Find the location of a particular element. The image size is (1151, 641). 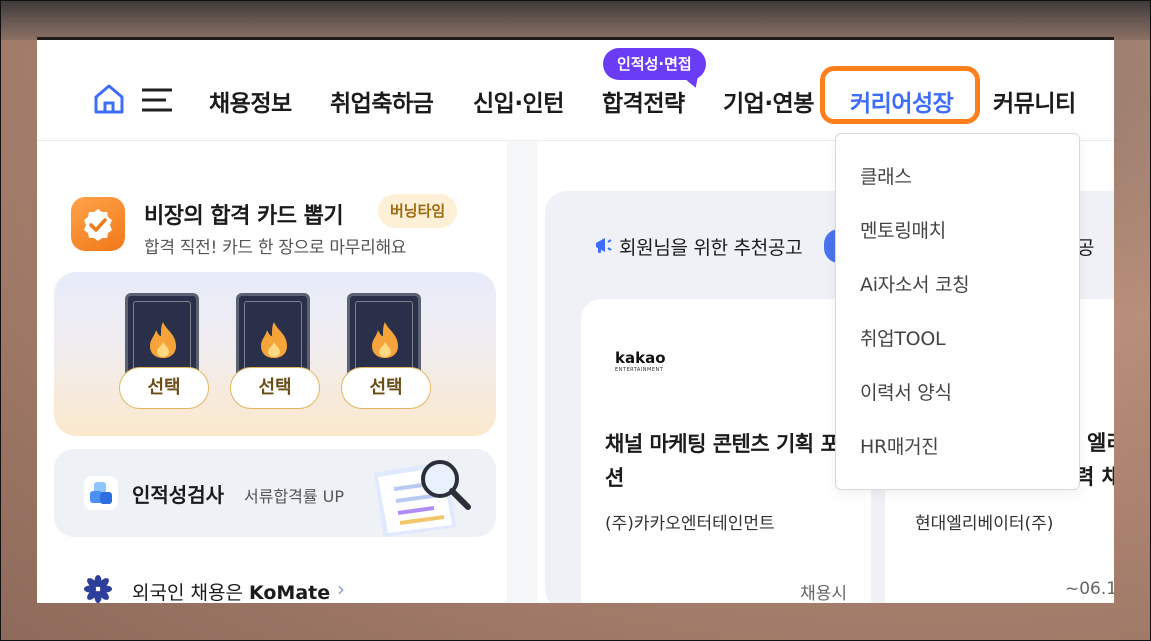

chevron-right-icon: › is located at coordinates (341, 589).